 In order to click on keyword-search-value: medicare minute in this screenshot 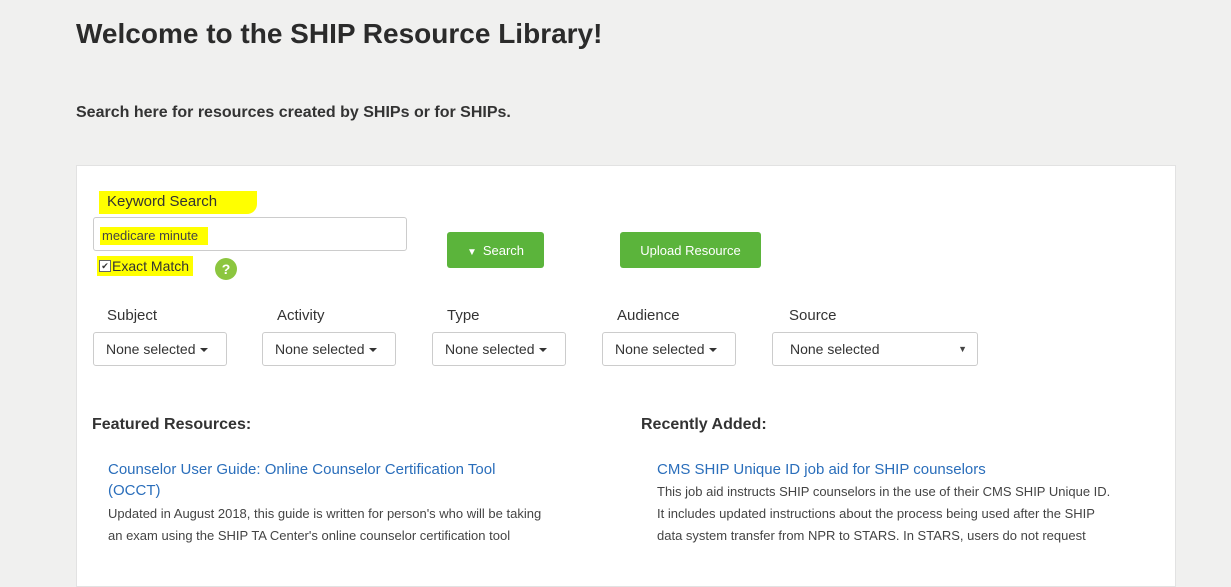, I will do `click(154, 236)`.